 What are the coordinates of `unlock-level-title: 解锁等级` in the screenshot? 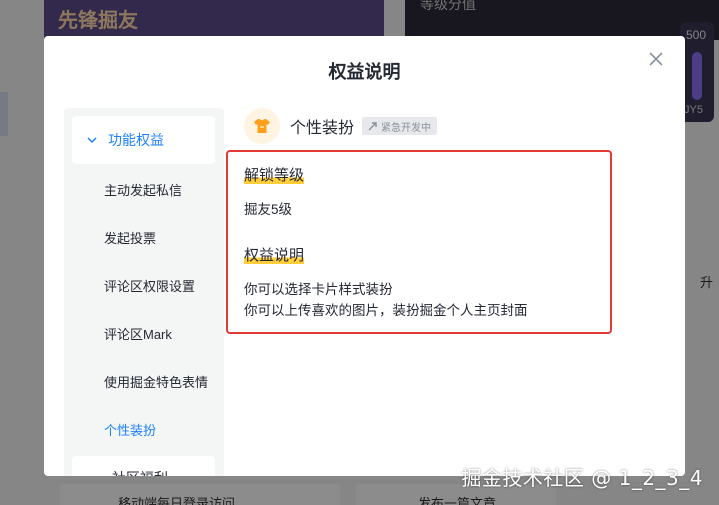 It's located at (274, 174).